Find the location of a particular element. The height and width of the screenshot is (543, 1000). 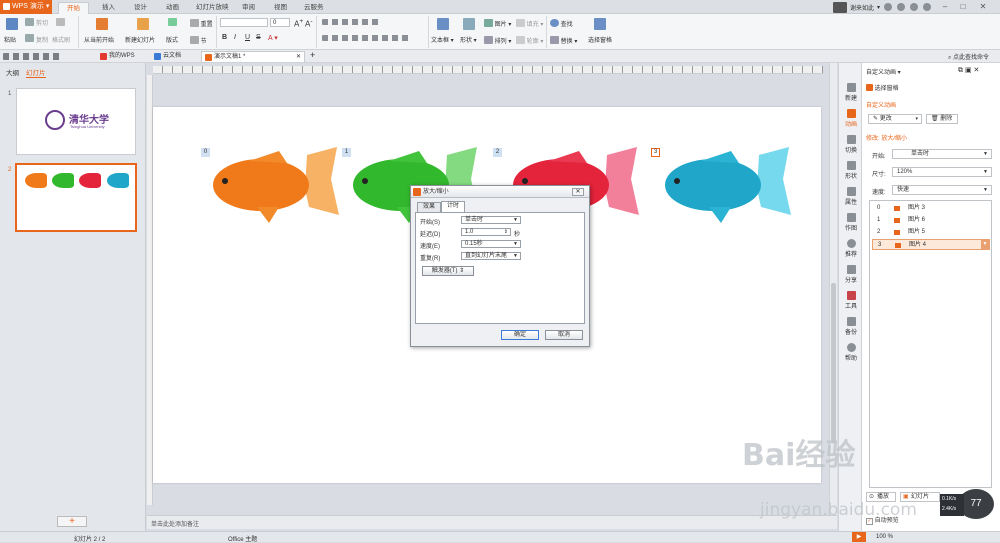

close-button: ✕ is located at coordinates (983, 7).